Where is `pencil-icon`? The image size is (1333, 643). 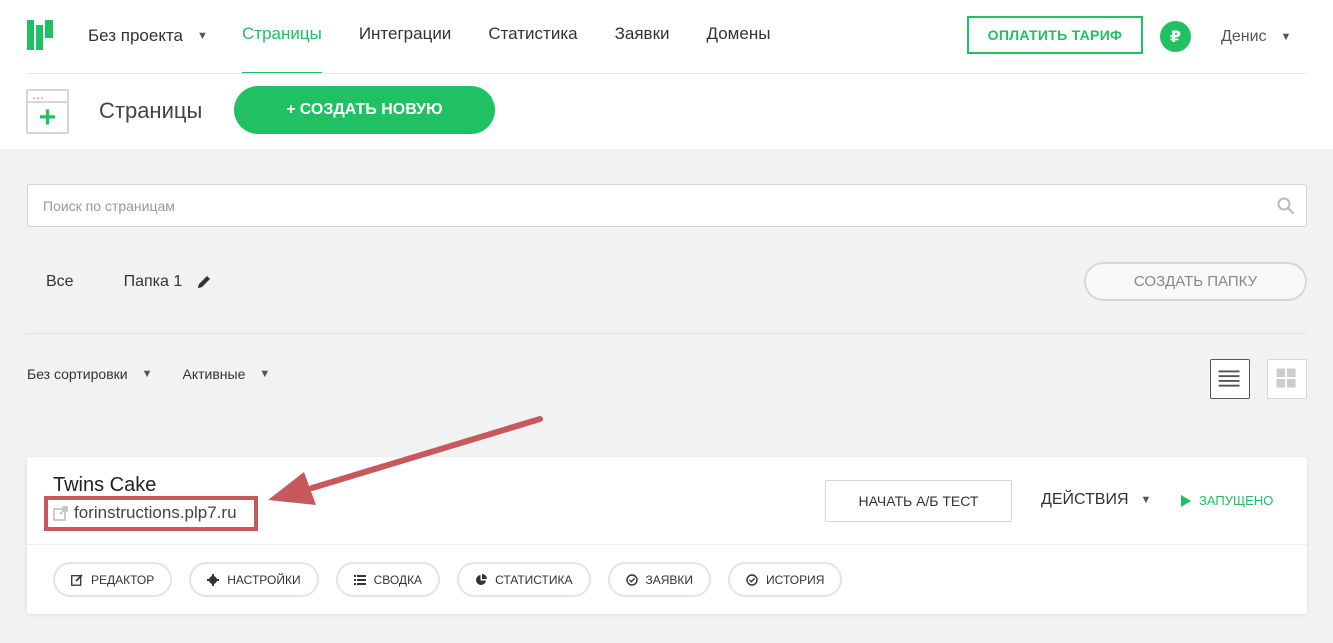 pencil-icon is located at coordinates (204, 282).